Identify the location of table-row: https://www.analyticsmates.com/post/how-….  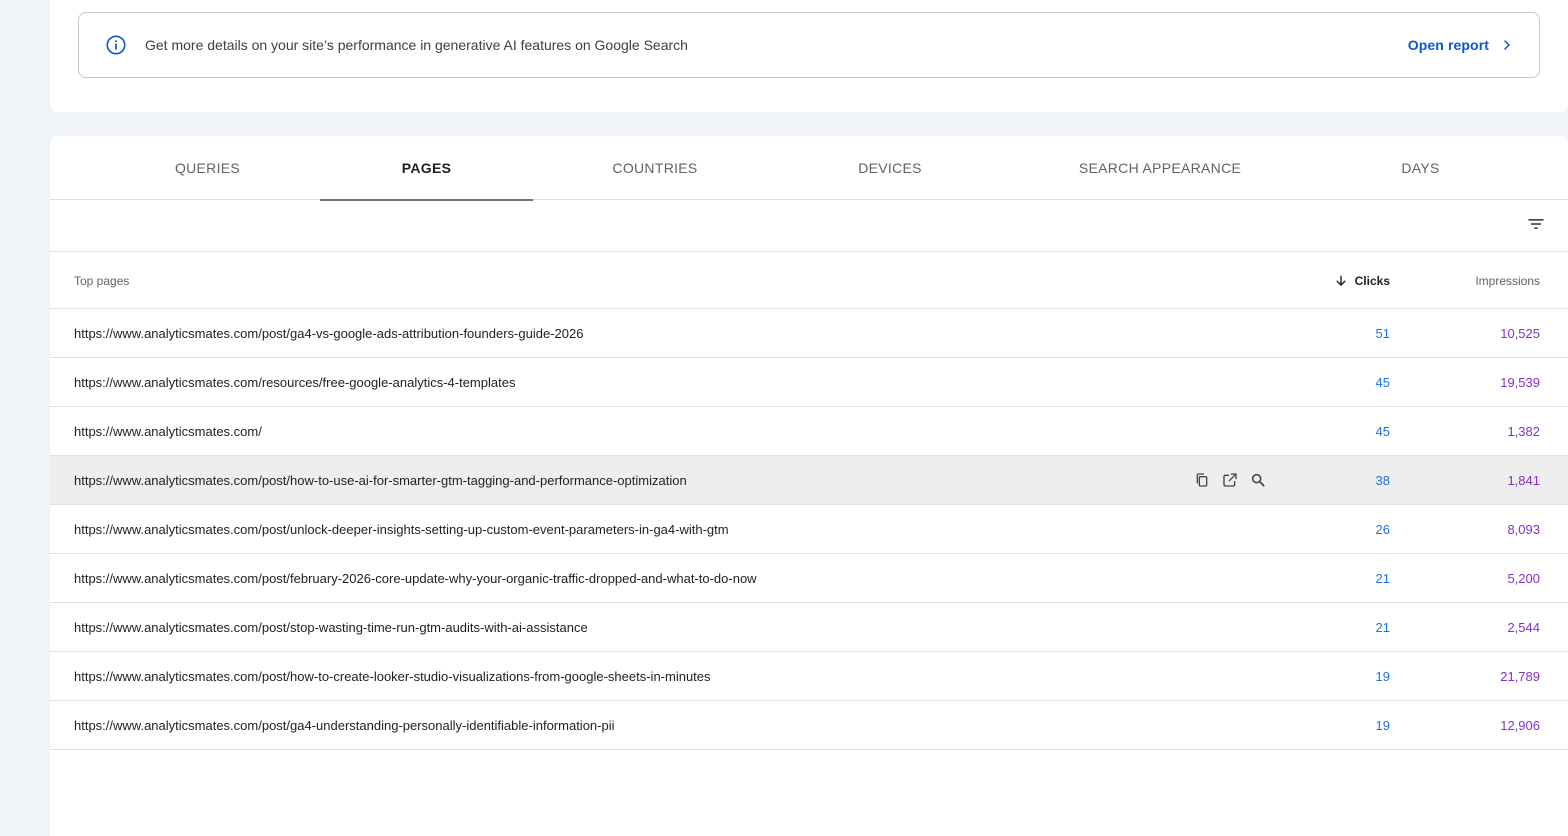
(809, 676).